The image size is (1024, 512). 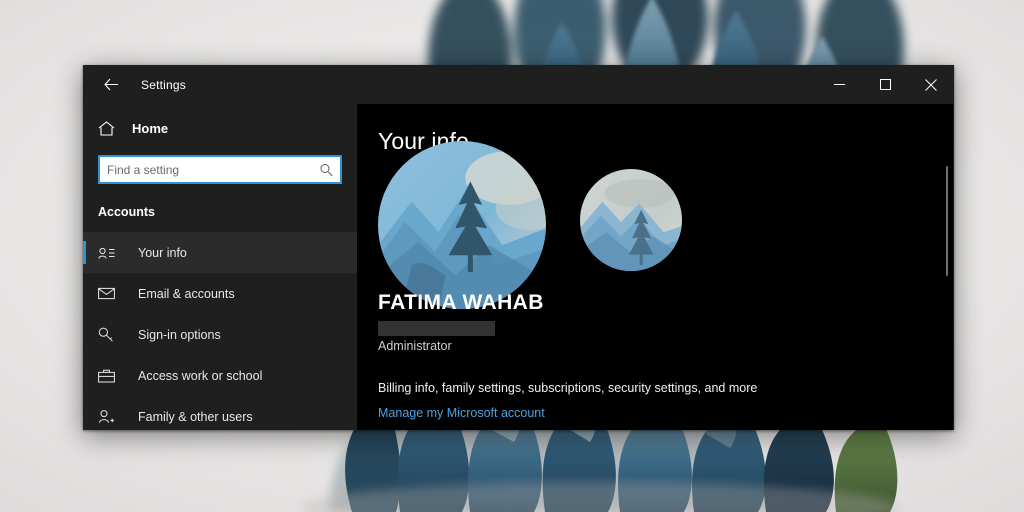 I want to click on close-button, so click(x=931, y=84).